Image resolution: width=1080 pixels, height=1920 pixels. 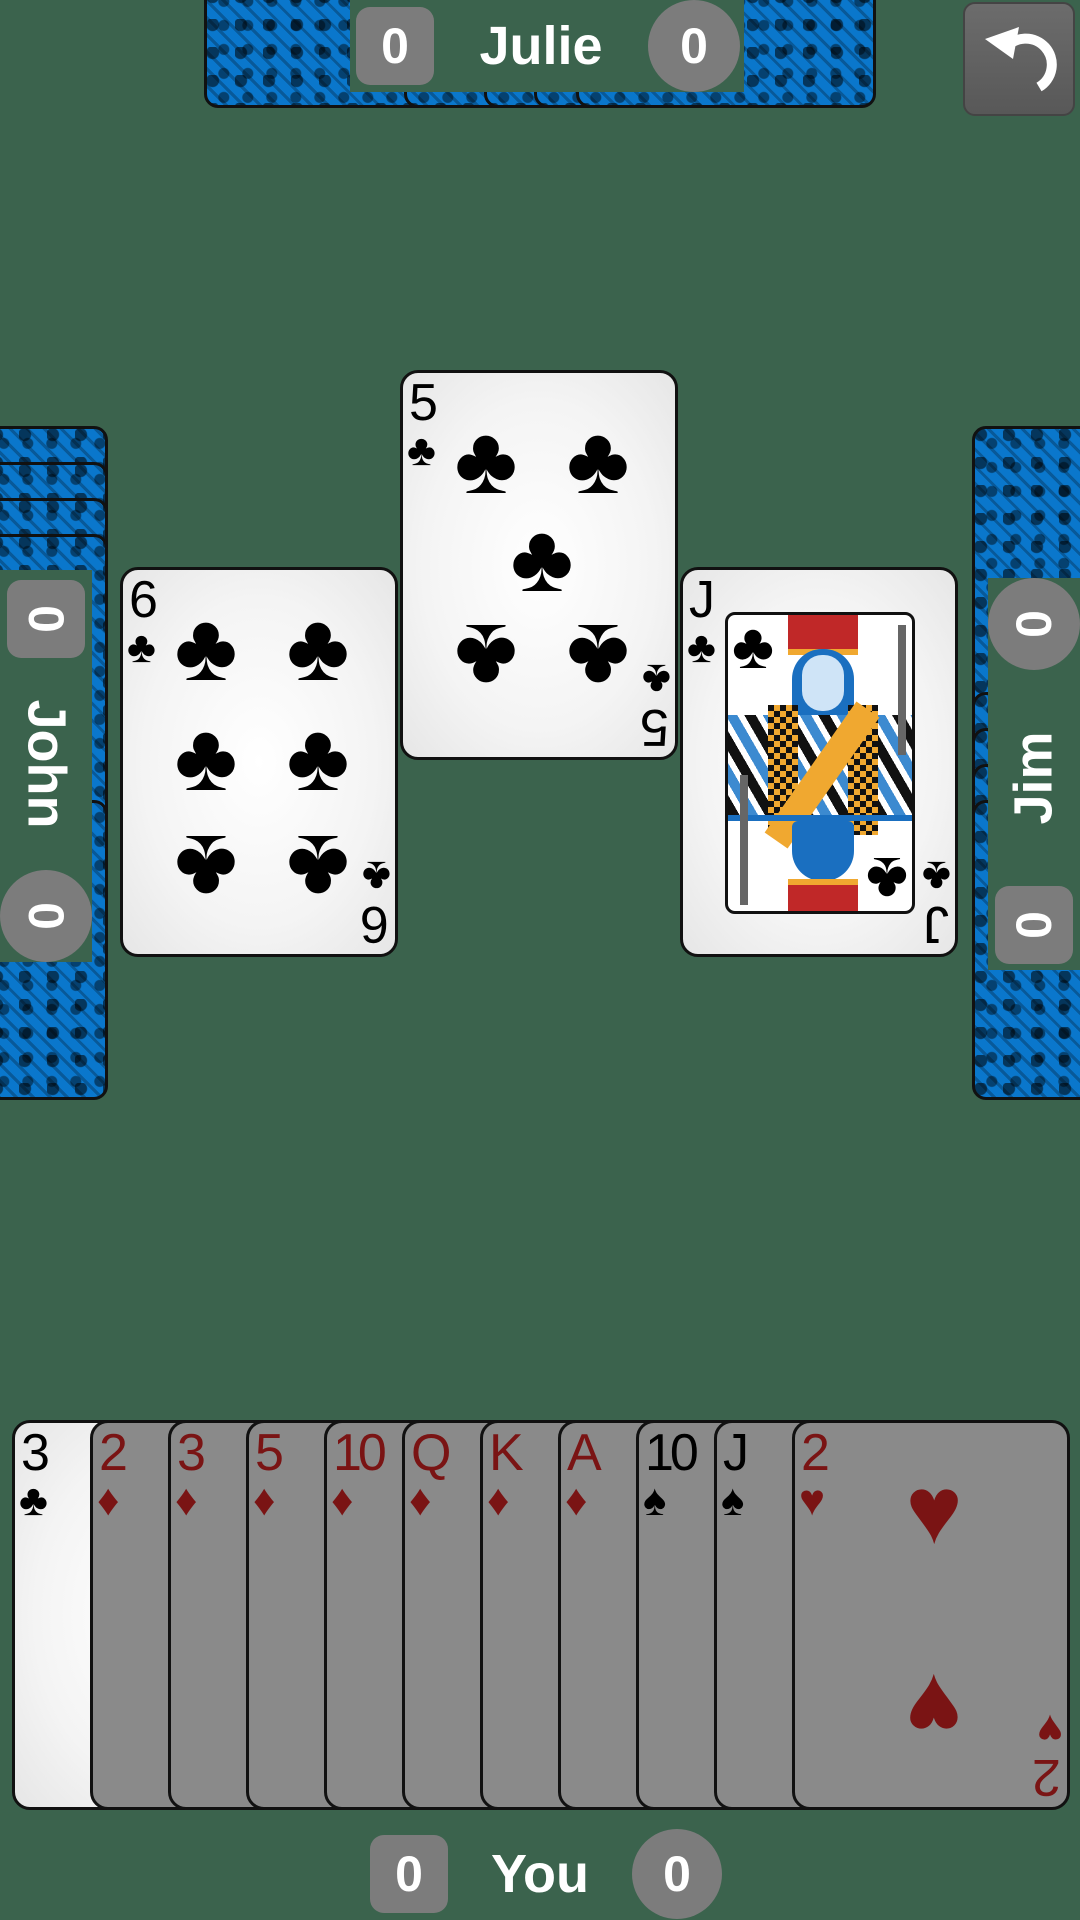 I want to click on south-score-right: 0, so click(x=676, y=1874).